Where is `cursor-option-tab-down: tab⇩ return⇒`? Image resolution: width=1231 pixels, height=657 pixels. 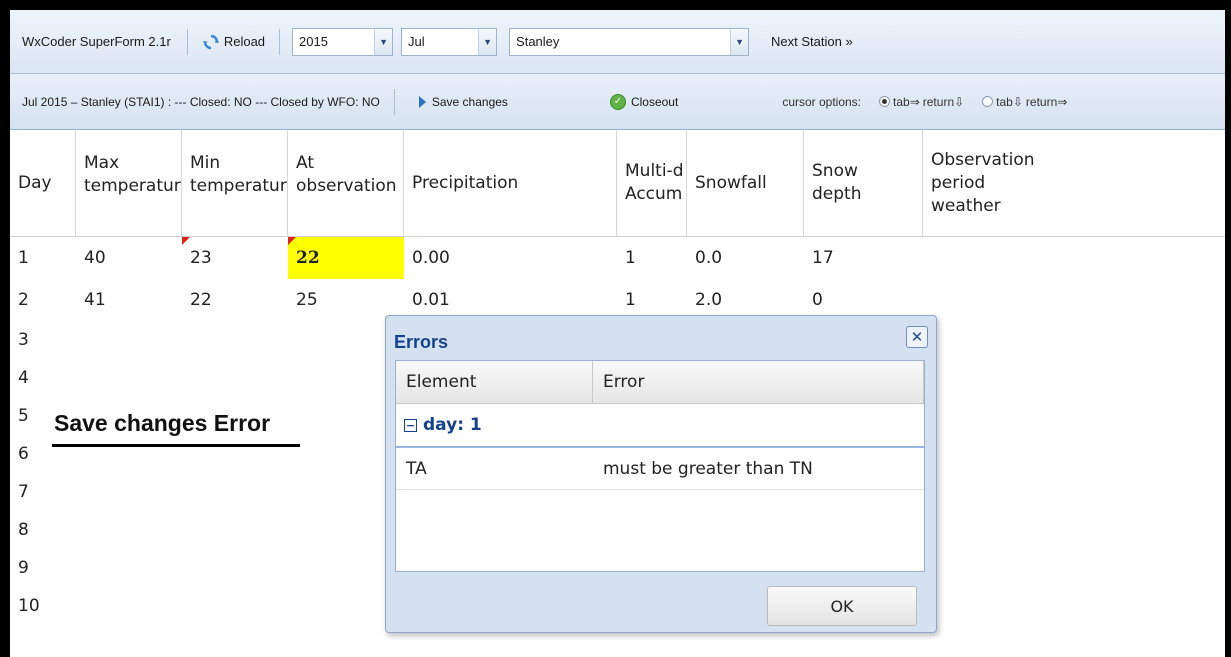 cursor-option-tab-down: tab⇩ return⇒ is located at coordinates (1024, 102).